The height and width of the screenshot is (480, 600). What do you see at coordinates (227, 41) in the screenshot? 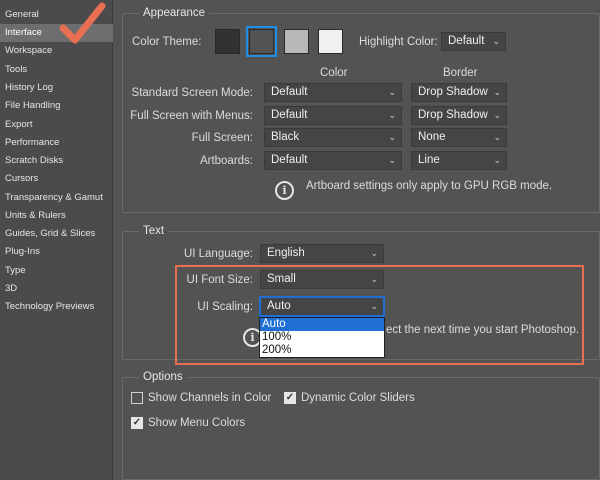
I see `theme-swatch-darkest` at bounding box center [227, 41].